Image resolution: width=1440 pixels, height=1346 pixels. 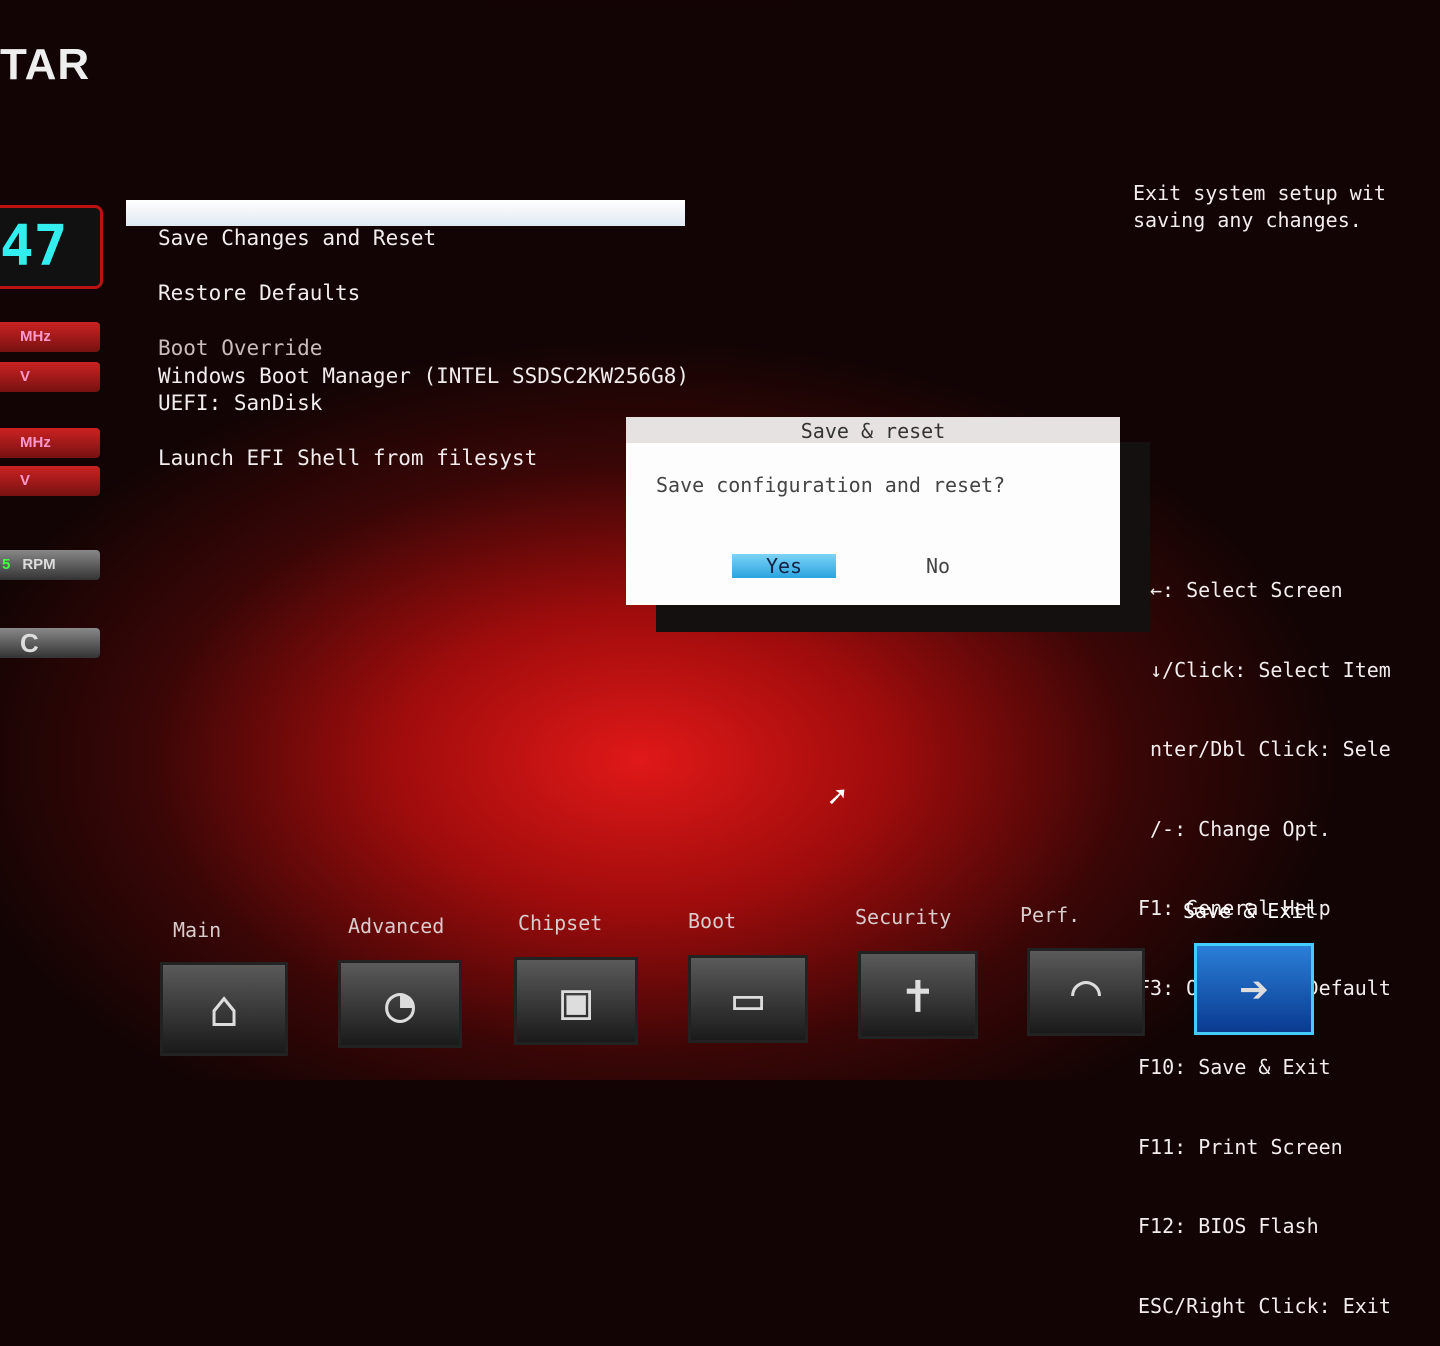 What do you see at coordinates (50, 481) in the screenshot?
I see `mem-voltage-gauge: V` at bounding box center [50, 481].